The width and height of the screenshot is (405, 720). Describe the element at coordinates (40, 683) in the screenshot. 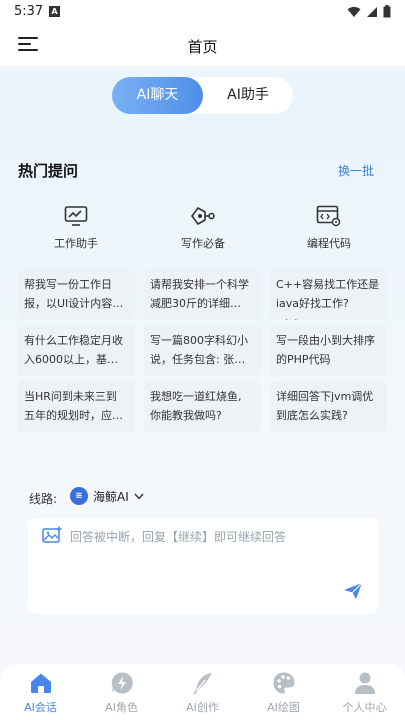

I see `home-icon` at that location.